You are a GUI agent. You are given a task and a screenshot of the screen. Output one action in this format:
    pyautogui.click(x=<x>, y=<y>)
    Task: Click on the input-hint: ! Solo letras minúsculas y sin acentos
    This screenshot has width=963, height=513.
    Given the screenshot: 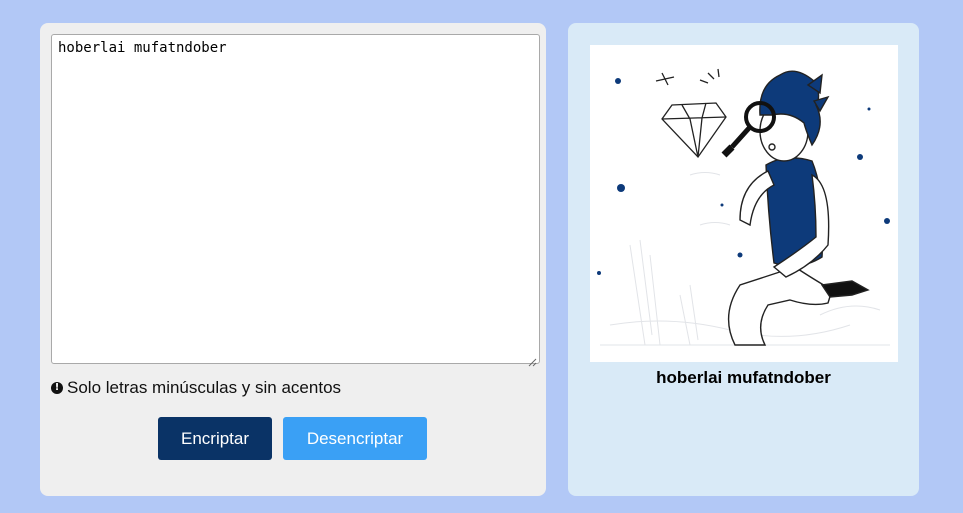 What is the action you would take?
    pyautogui.click(x=196, y=388)
    